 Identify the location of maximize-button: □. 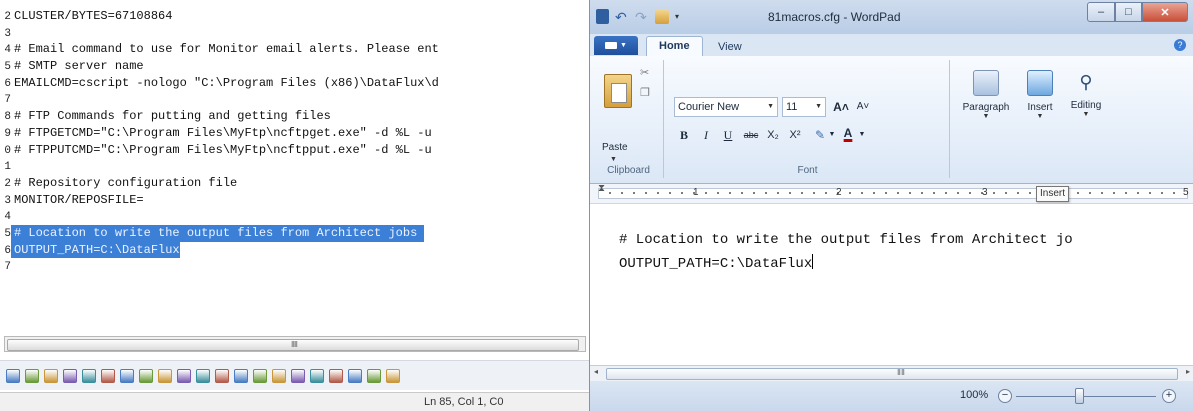
(1128, 12).